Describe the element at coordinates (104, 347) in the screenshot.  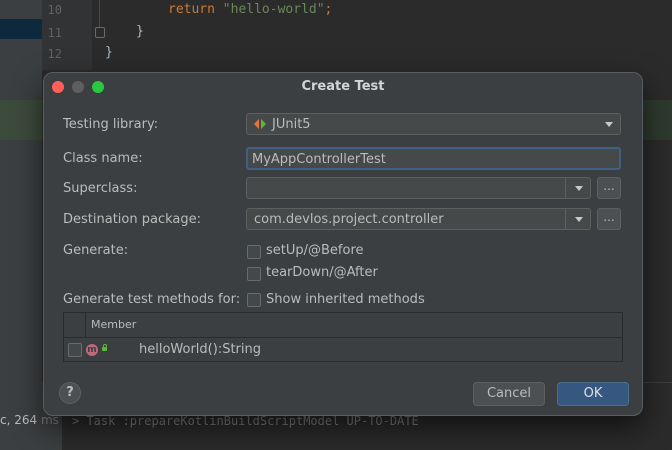
I see `public-lock-icon` at that location.